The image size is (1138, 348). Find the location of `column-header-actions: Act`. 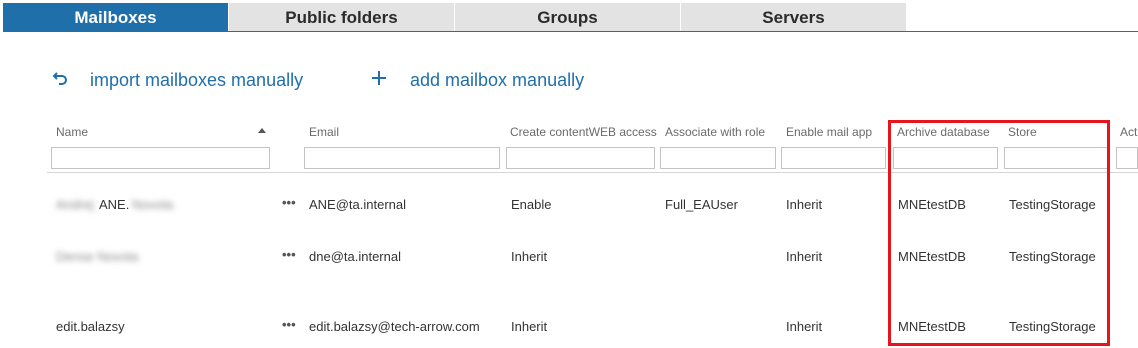

column-header-actions: Act is located at coordinates (1128, 132).